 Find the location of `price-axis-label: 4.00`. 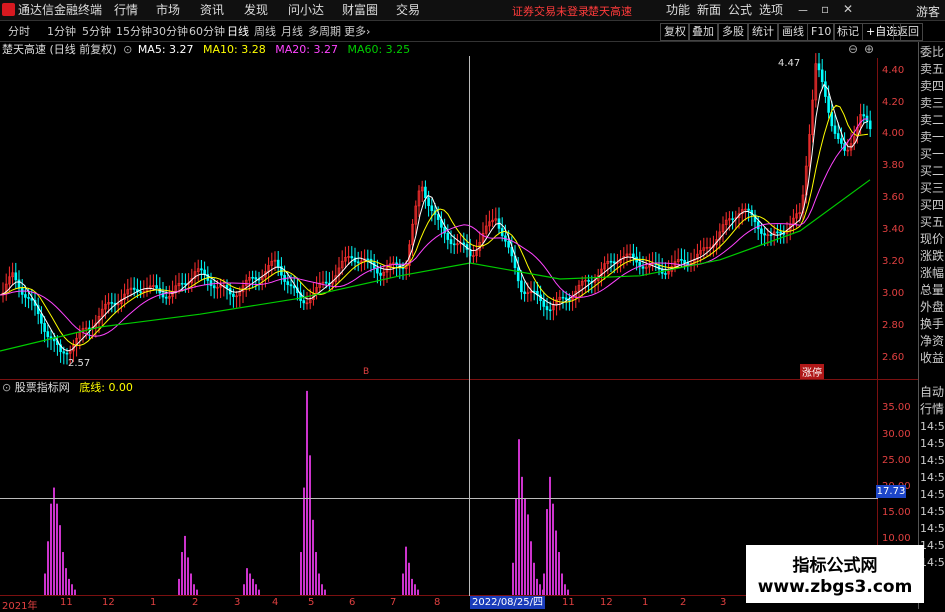

price-axis-label: 4.00 is located at coordinates (893, 133).